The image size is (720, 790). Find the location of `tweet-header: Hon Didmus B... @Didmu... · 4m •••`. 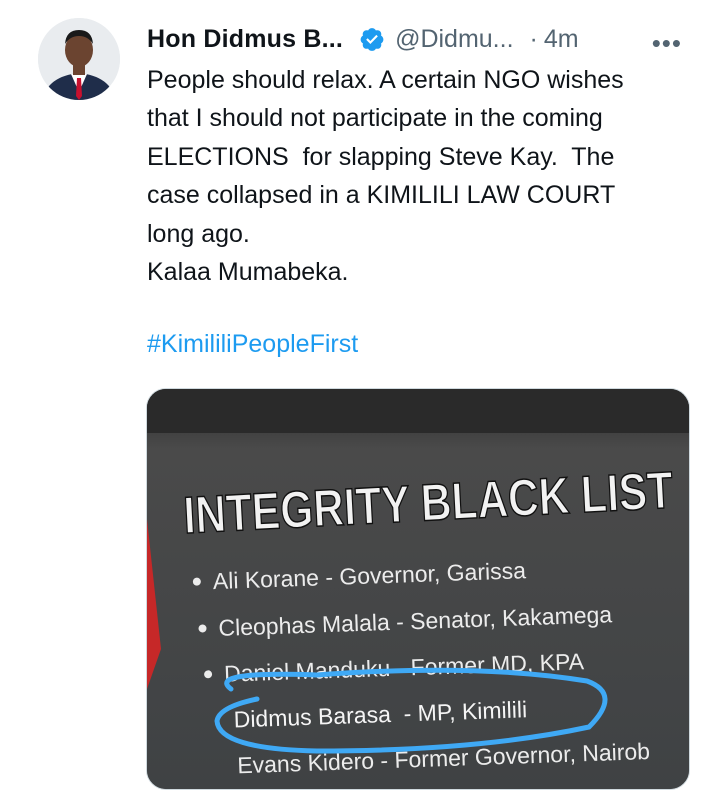

tweet-header: Hon Didmus B... @Didmu... · 4m ••• is located at coordinates (426, 40).